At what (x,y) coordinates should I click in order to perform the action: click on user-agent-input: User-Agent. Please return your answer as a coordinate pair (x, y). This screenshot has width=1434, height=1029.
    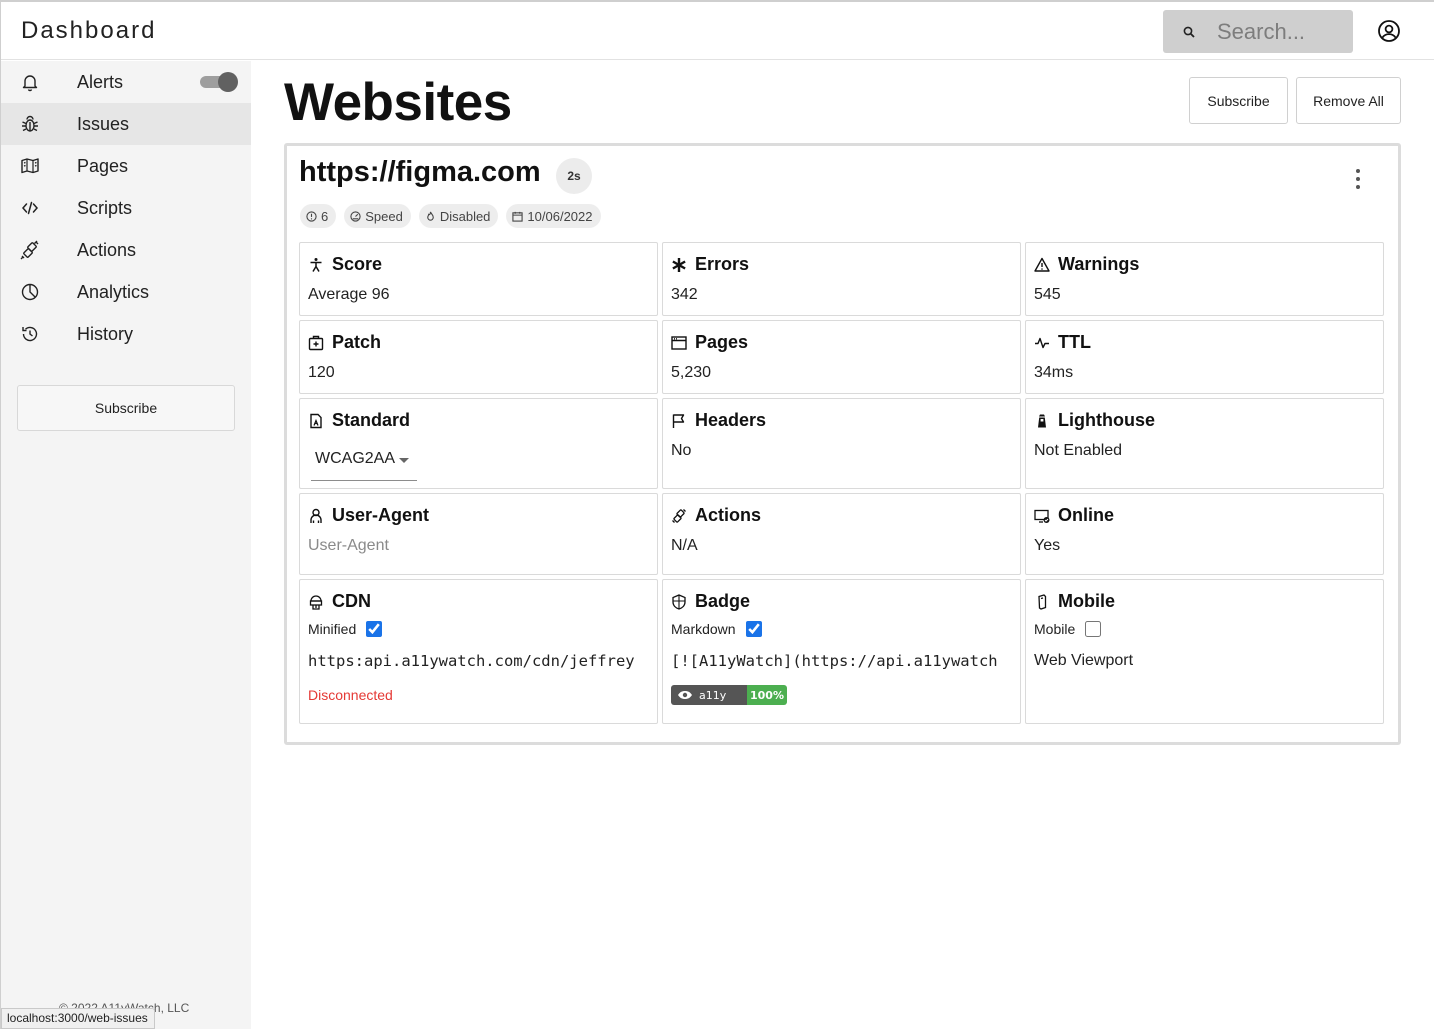
    Looking at the image, I should click on (348, 546).